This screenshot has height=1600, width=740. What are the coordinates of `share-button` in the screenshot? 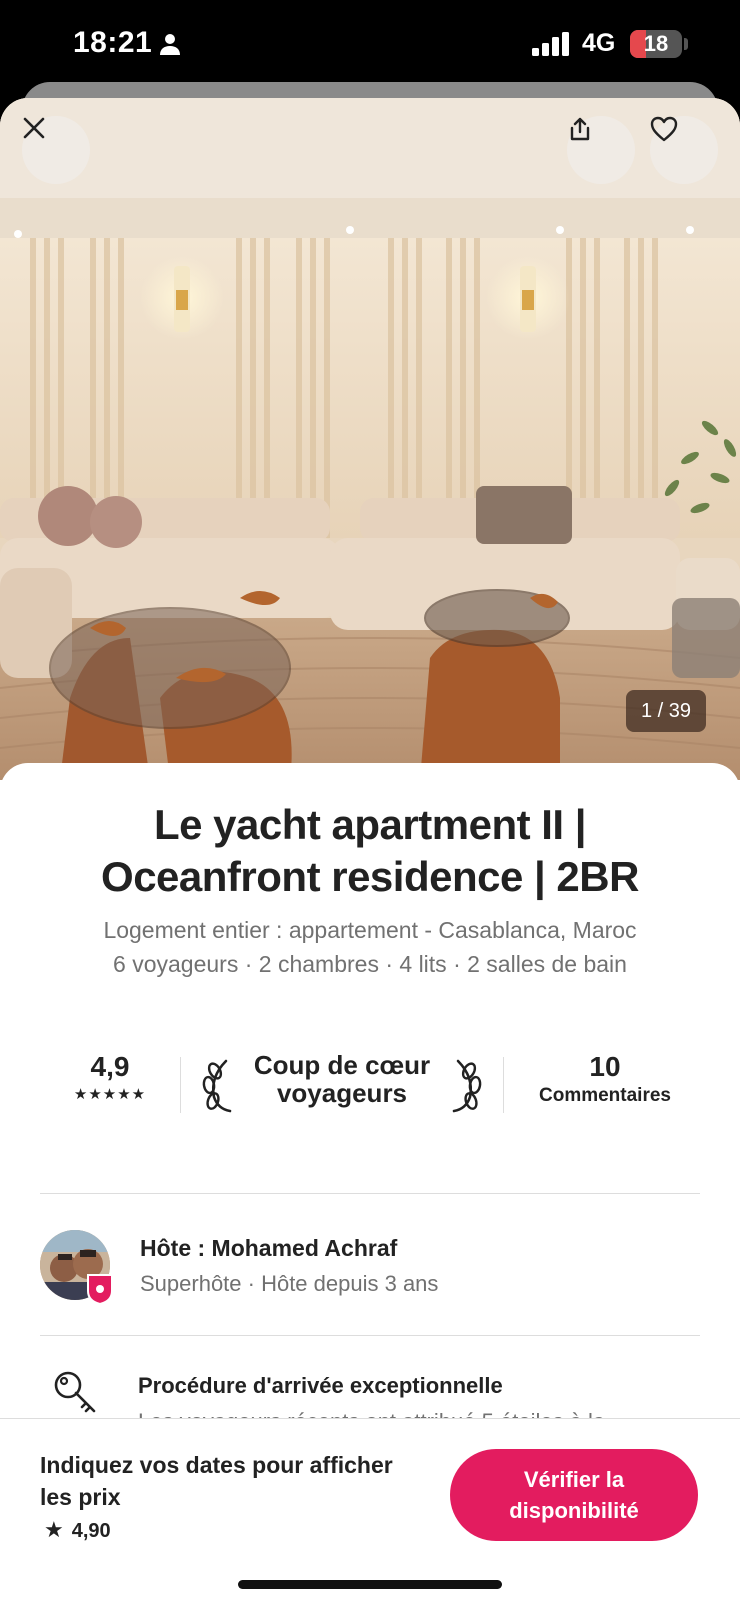 It's located at (601, 150).